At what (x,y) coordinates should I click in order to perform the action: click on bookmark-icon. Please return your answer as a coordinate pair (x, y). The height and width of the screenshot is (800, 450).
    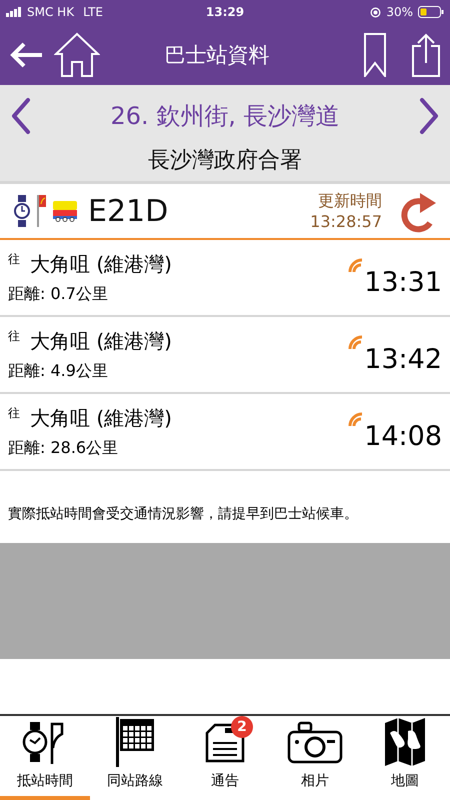
    Looking at the image, I should click on (375, 54).